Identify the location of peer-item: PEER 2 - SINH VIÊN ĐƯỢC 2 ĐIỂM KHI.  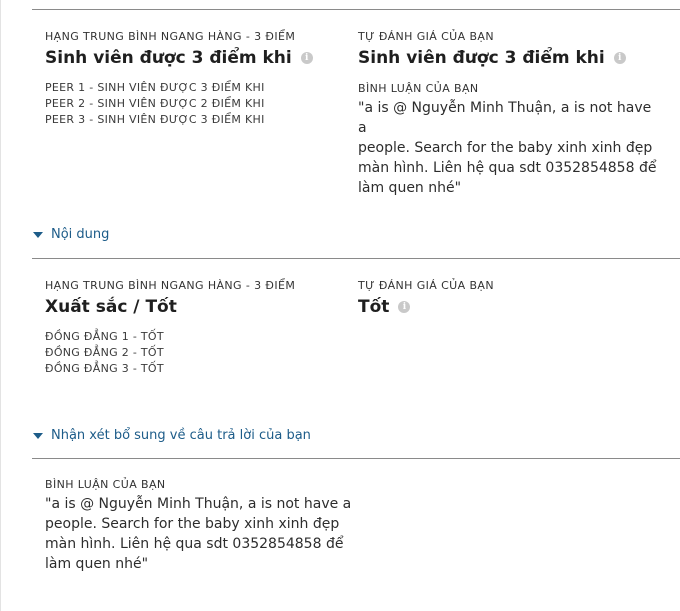
(155, 103).